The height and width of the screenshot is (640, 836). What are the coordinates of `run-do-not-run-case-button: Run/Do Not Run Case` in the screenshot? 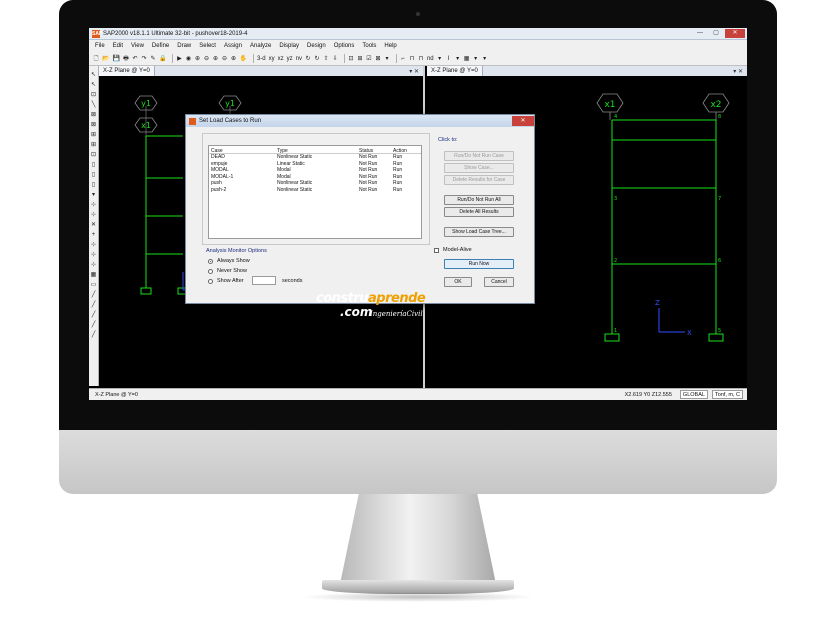 It's located at (479, 156).